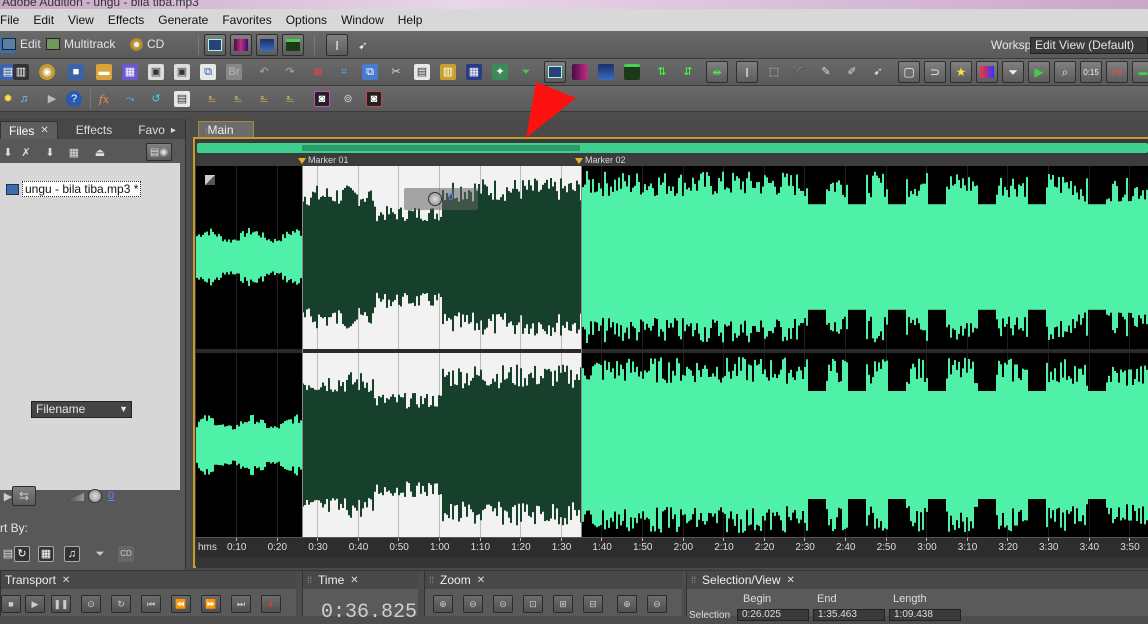 The image size is (1148, 624). I want to click on normalize-icon: ⎁, so click(212, 99).